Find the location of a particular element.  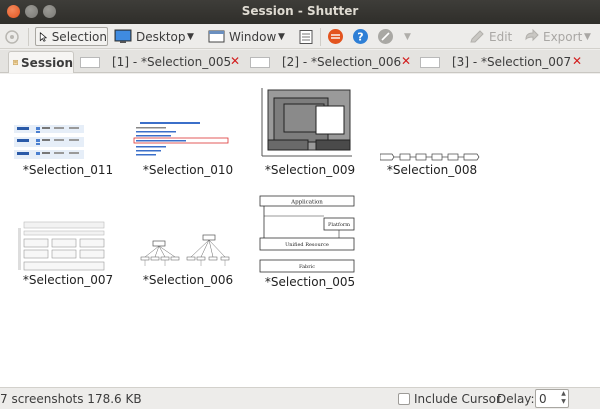

export-label: Export is located at coordinates (563, 36).